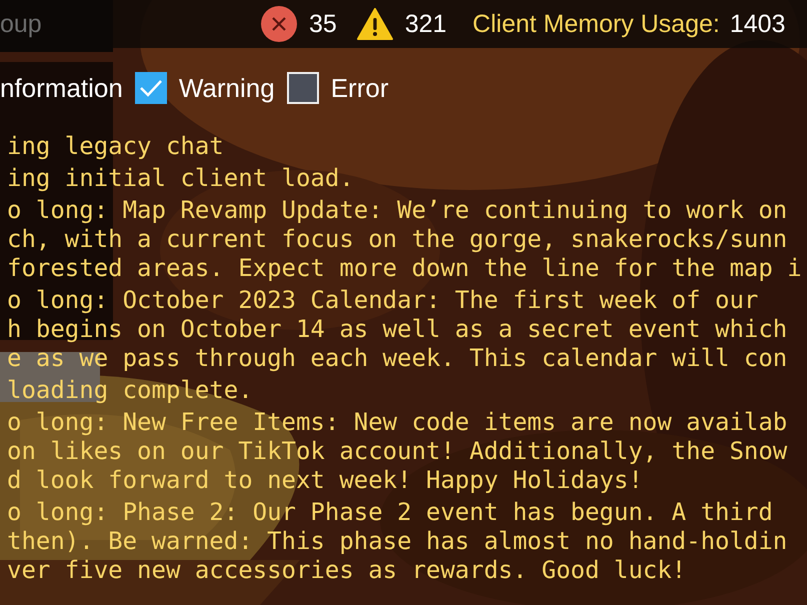 The width and height of the screenshot is (807, 605). I want to click on log-line: e as we pass through each week. This calendar will con, so click(397, 358).